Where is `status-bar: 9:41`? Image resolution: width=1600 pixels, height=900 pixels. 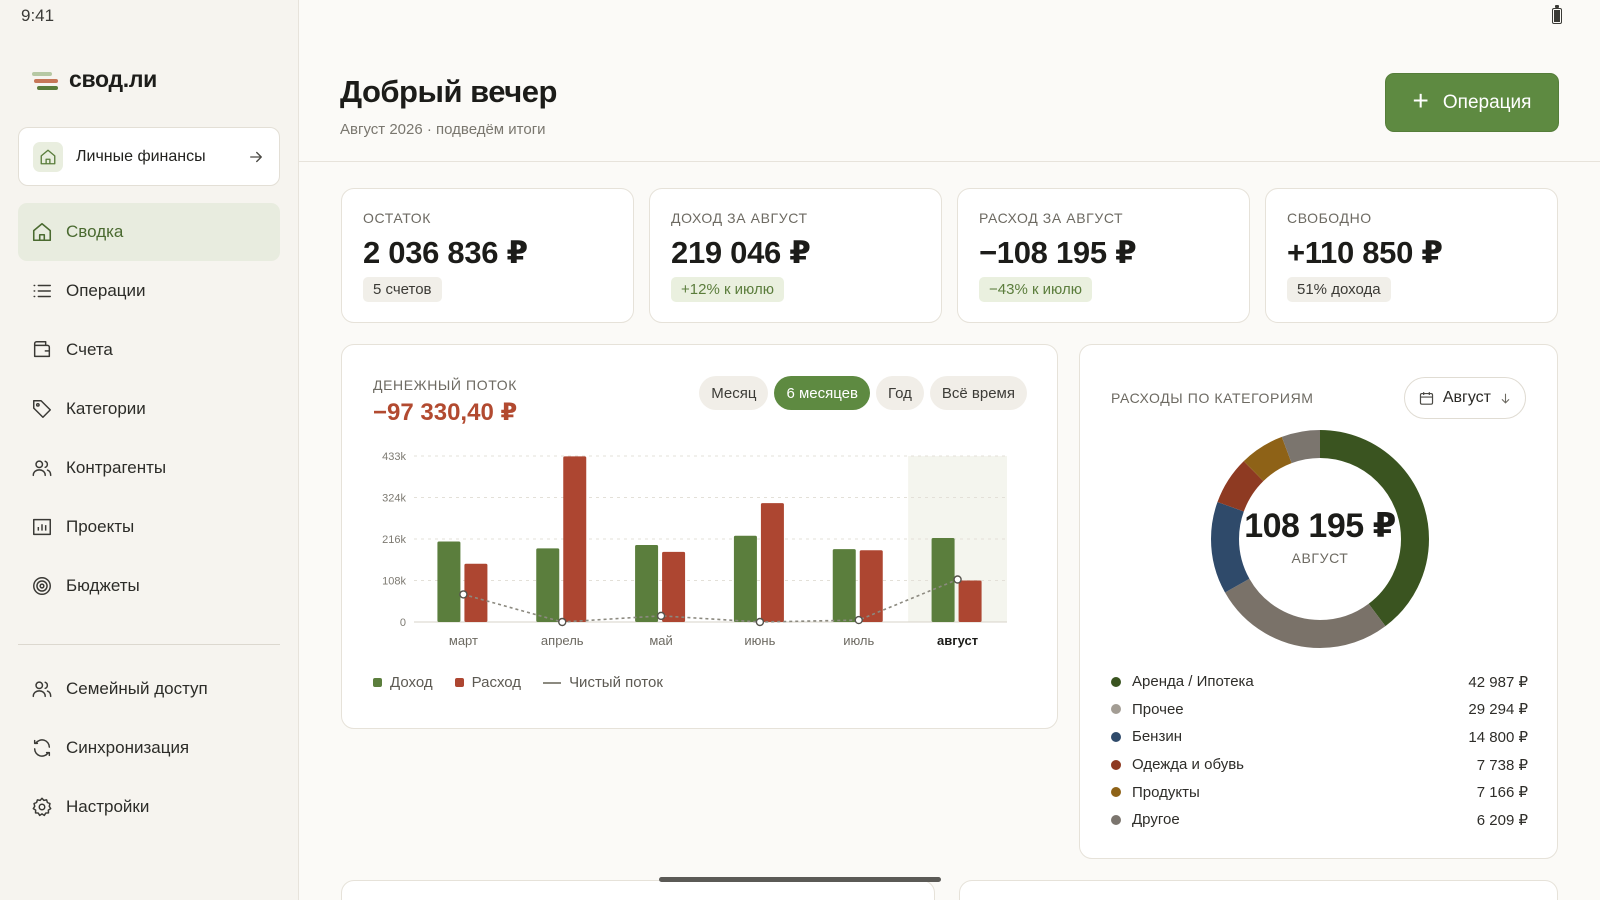 status-bar: 9:41 is located at coordinates (800, 15).